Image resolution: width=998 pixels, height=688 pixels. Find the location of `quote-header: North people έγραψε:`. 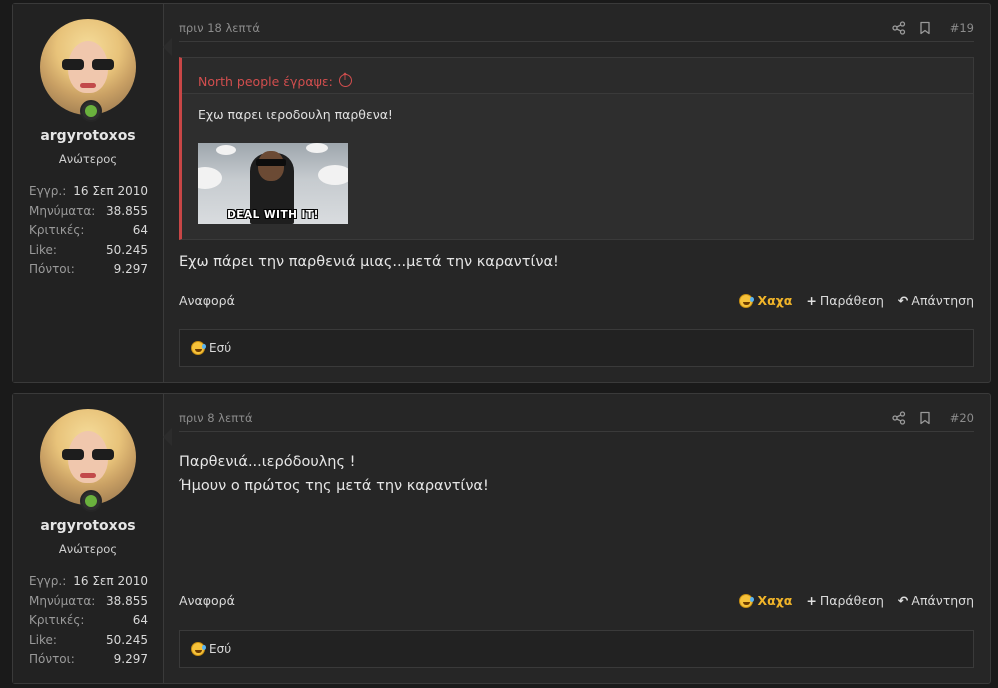

quote-header: North people έγραψε: is located at coordinates (577, 76).